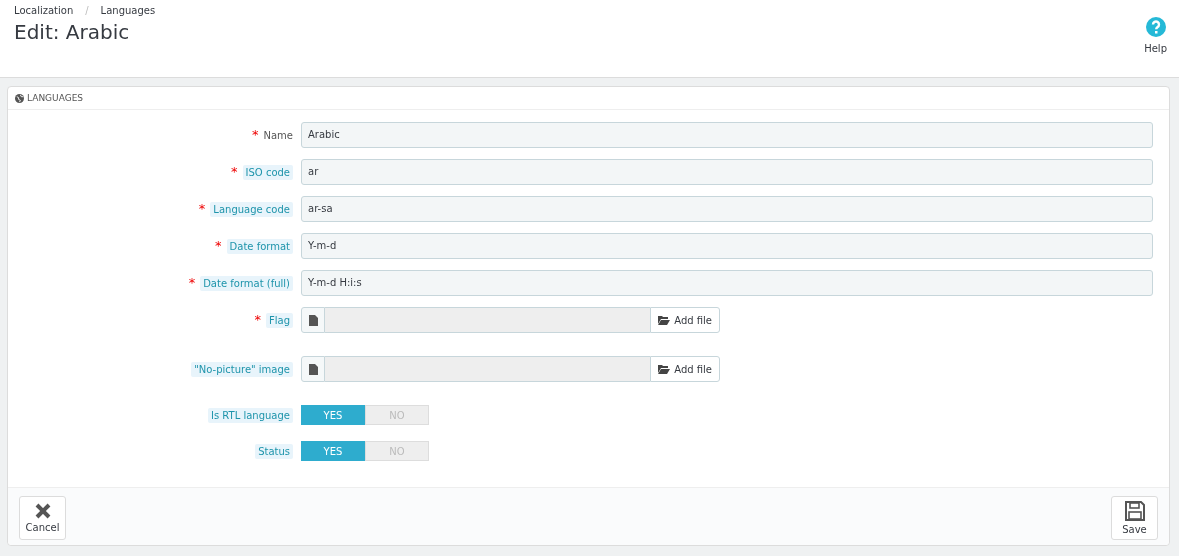 The width and height of the screenshot is (1179, 556). Describe the element at coordinates (1134, 518) in the screenshot. I see `save-button: Save` at that location.